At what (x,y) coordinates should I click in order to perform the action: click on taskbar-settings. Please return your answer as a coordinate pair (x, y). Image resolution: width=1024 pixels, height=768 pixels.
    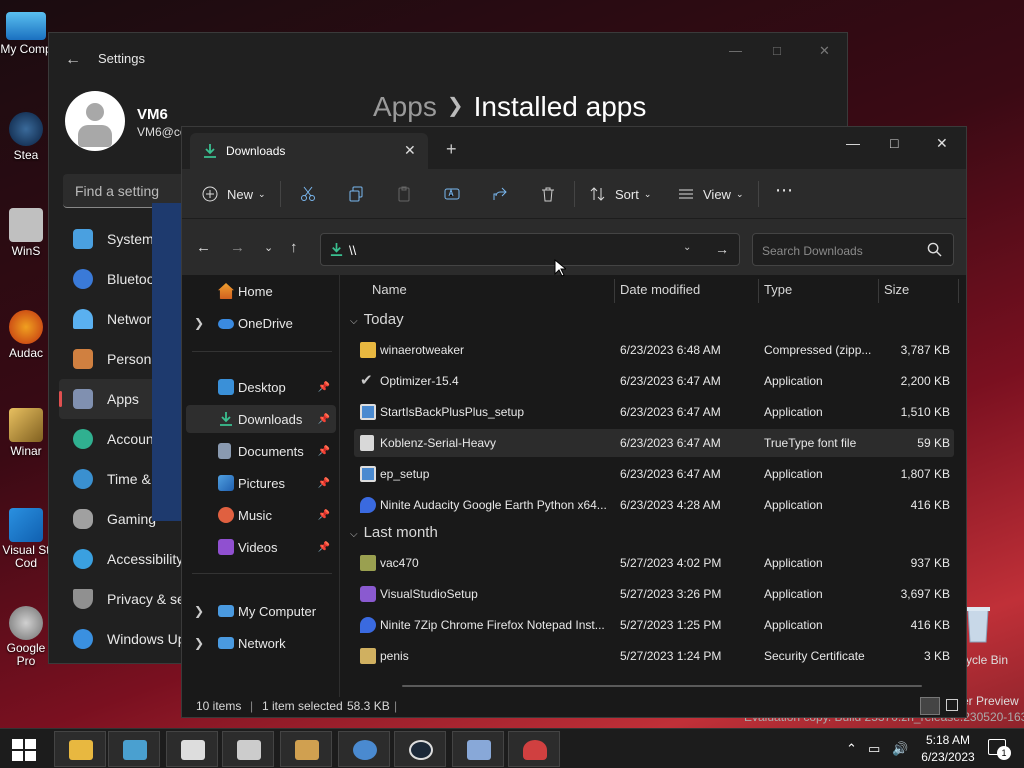
    Looking at the image, I should click on (364, 749).